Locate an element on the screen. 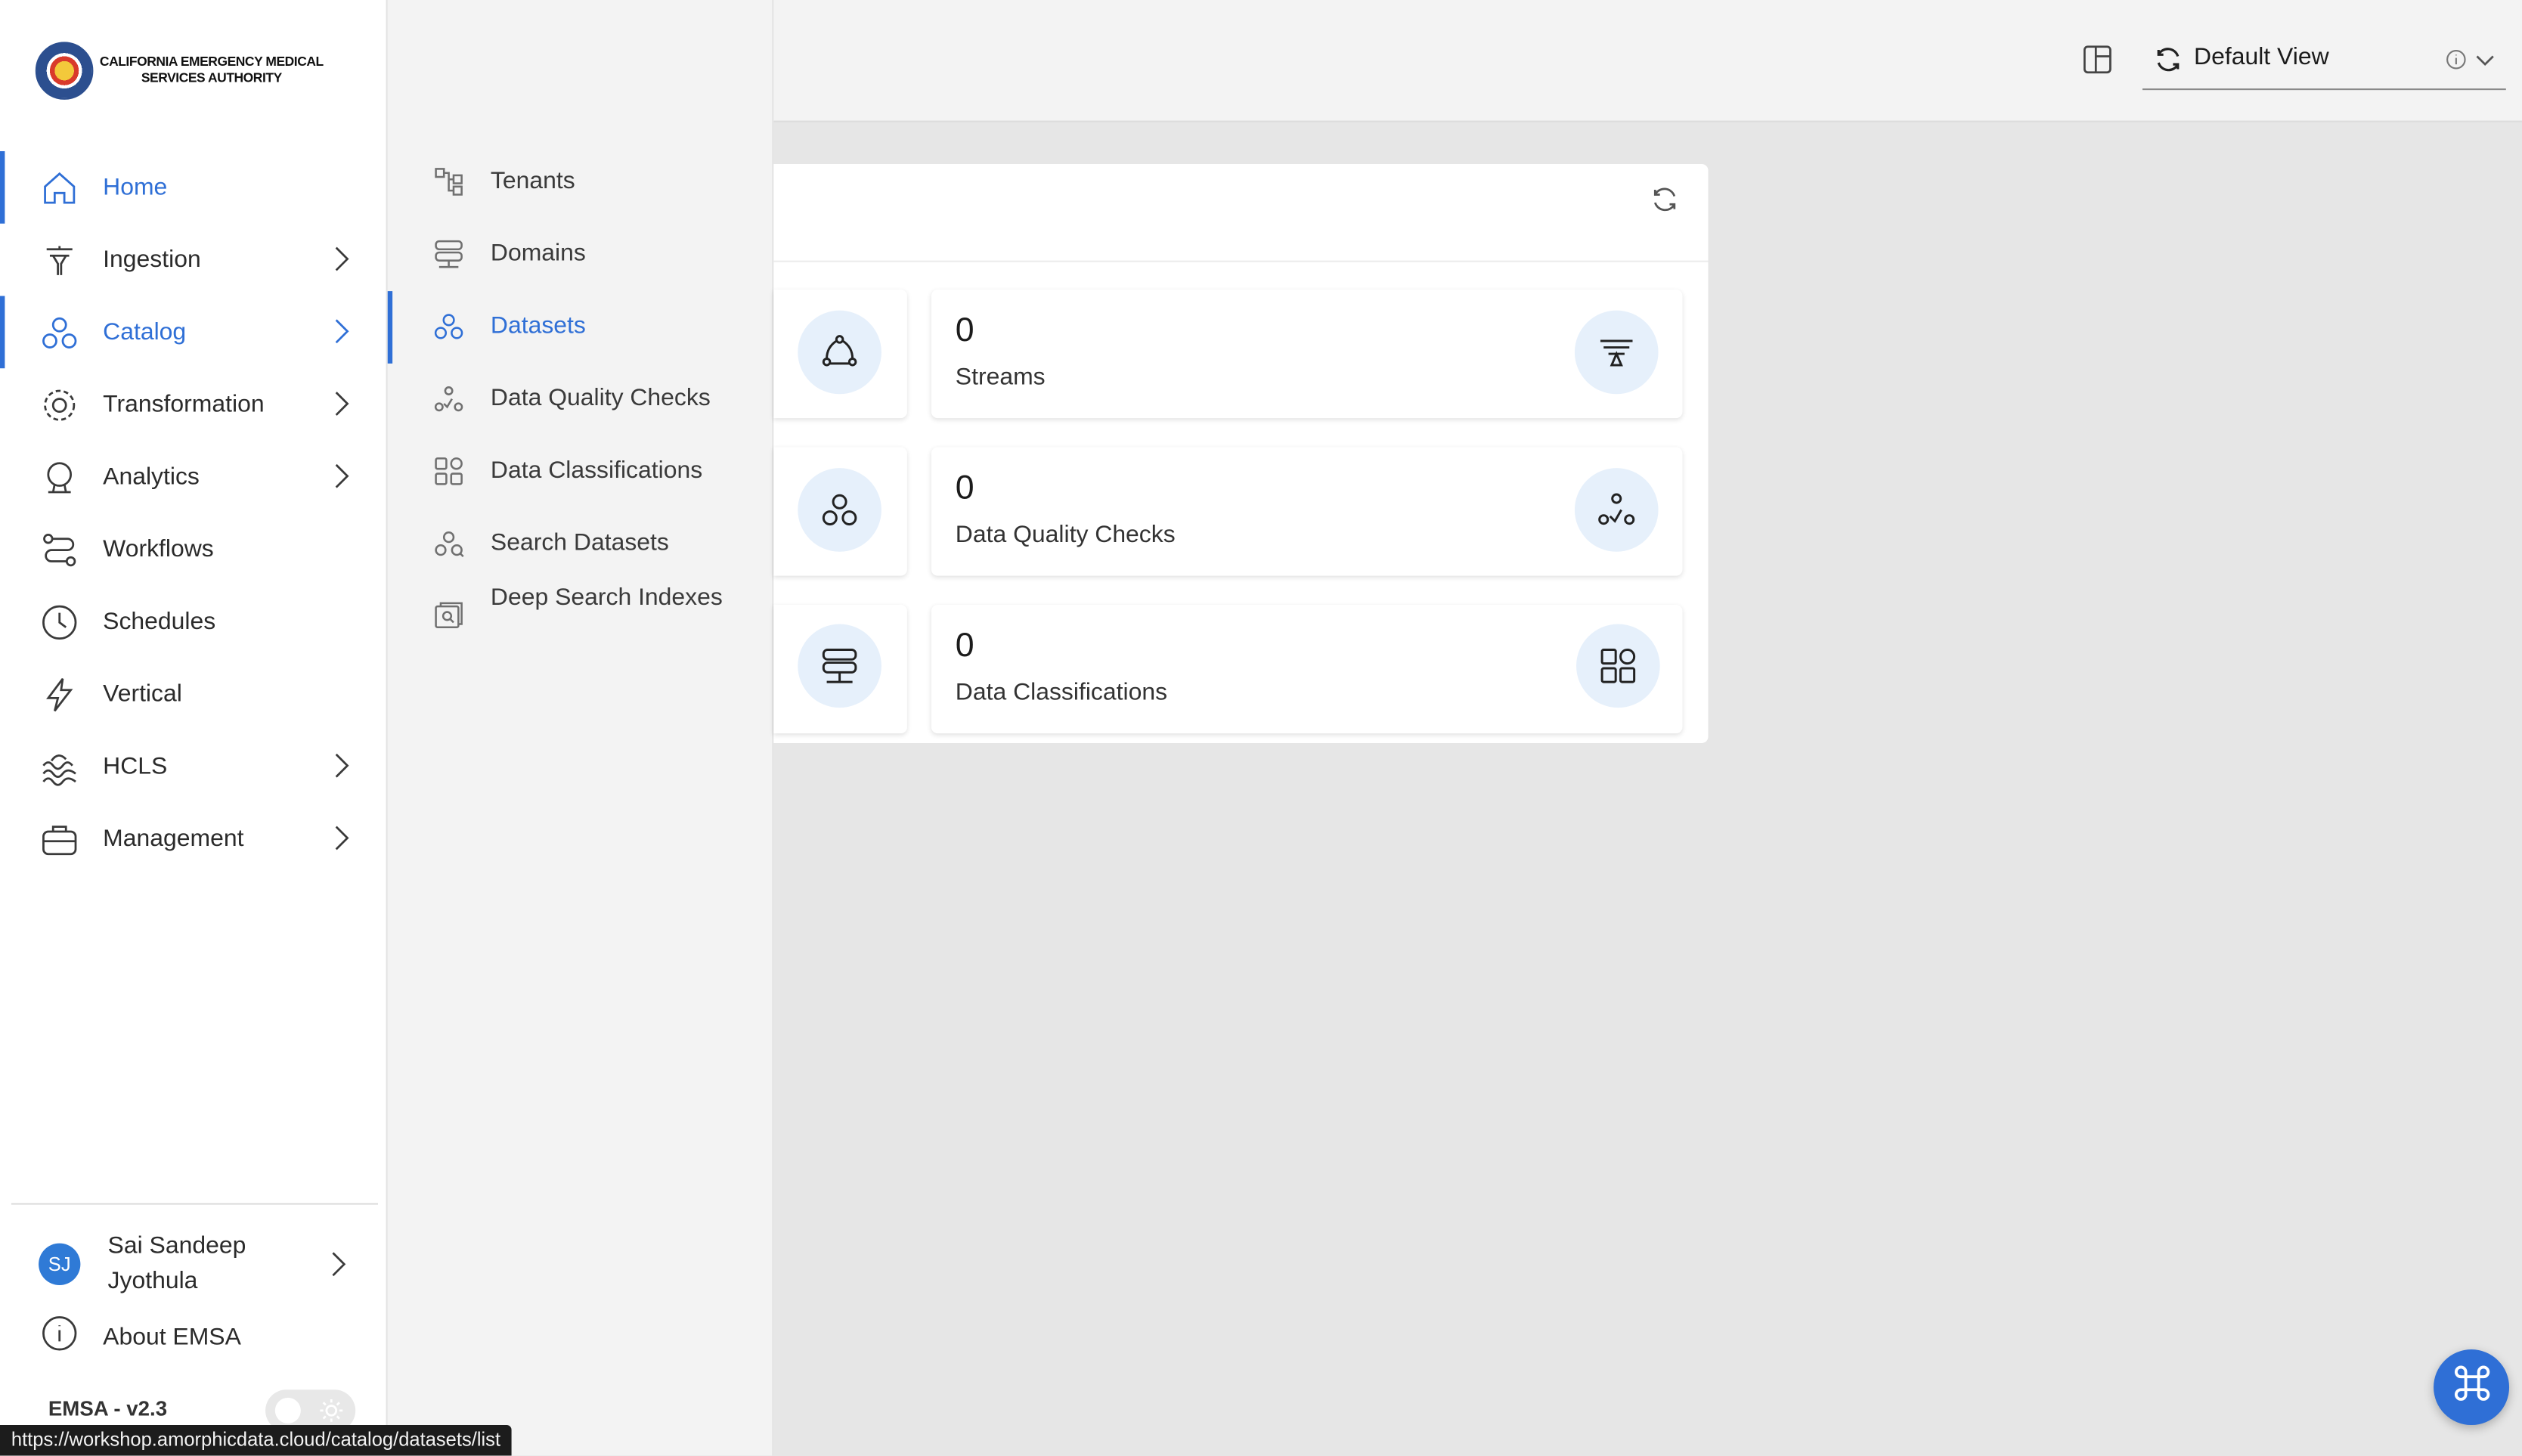 The width and height of the screenshot is (2522, 1456). sidebar-item-label: Vertical is located at coordinates (142, 694).